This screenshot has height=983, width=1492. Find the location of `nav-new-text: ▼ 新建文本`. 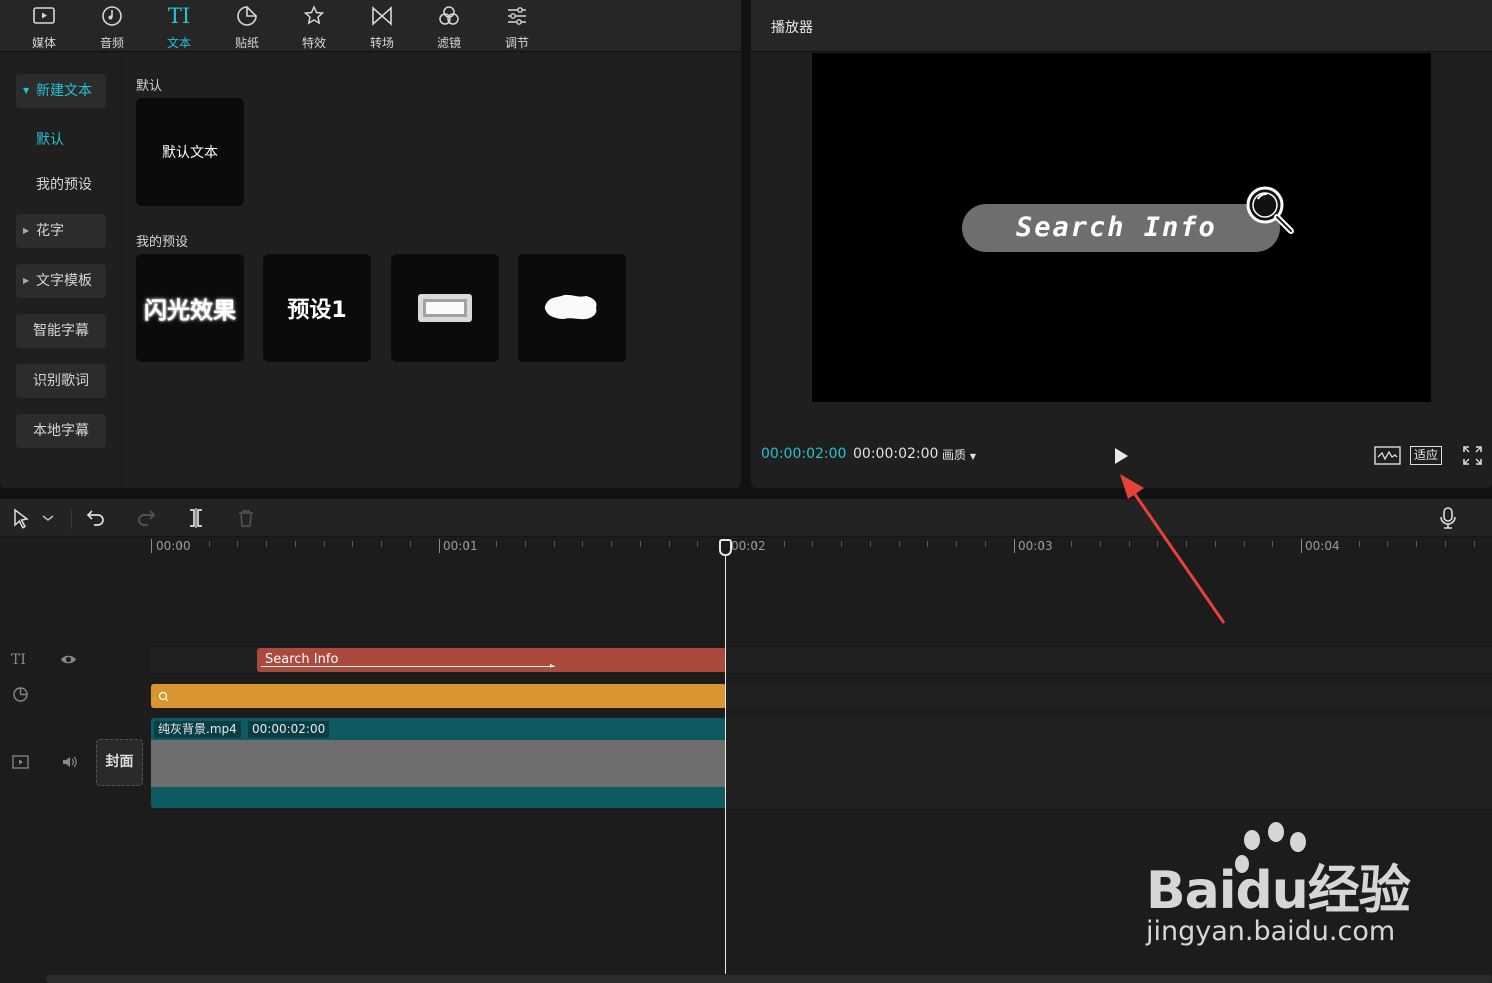

nav-new-text: ▼ 新建文本 is located at coordinates (61, 91).